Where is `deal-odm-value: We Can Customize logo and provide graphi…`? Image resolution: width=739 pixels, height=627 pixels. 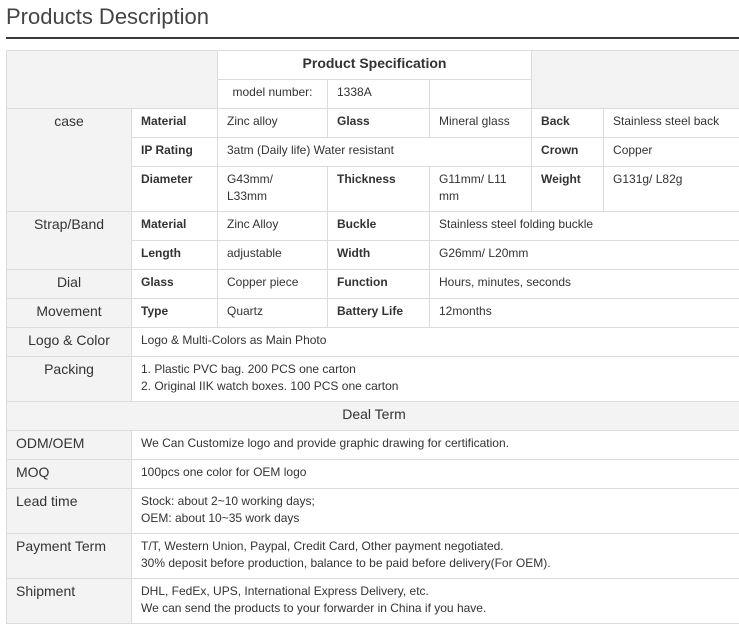
deal-odm-value: We Can Customize logo and provide graphi… is located at coordinates (434, 445).